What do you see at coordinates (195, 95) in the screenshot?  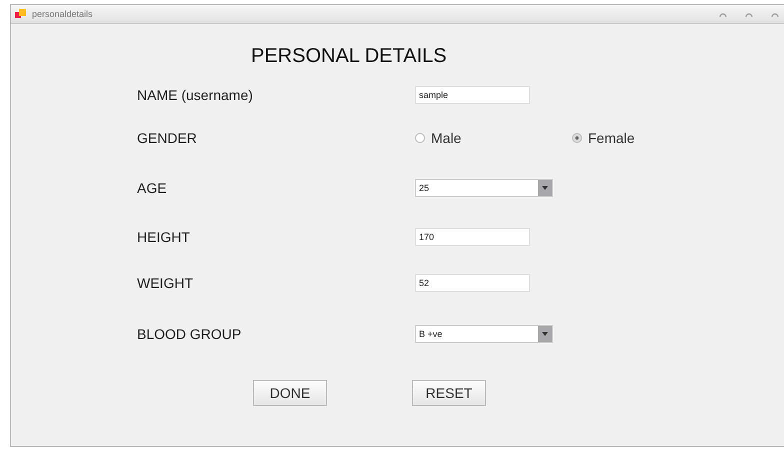 I see `field-label: NAME (username)` at bounding box center [195, 95].